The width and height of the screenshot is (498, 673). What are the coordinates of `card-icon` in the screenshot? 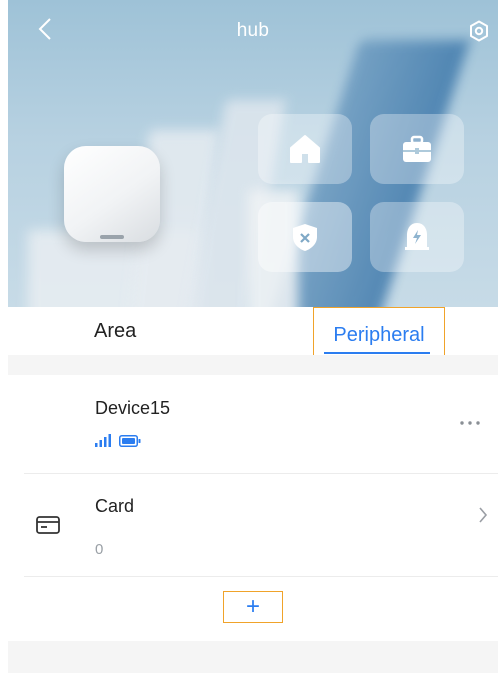 It's located at (48, 525).